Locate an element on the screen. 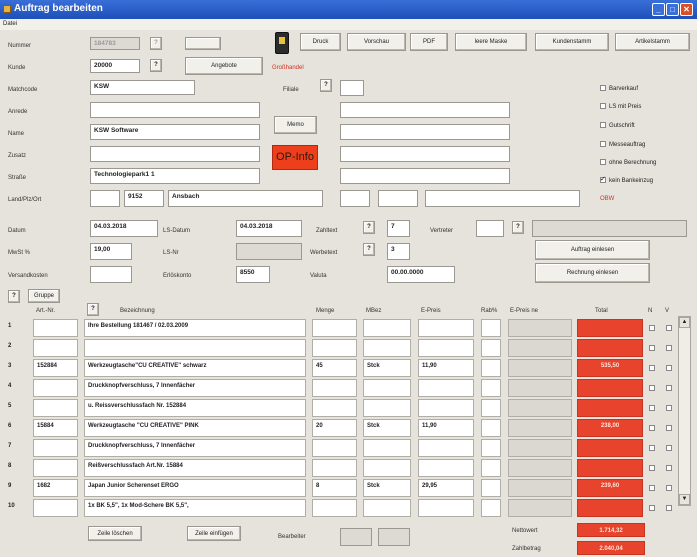 This screenshot has width=697, height=557. nummer-help-button: ? is located at coordinates (156, 43).